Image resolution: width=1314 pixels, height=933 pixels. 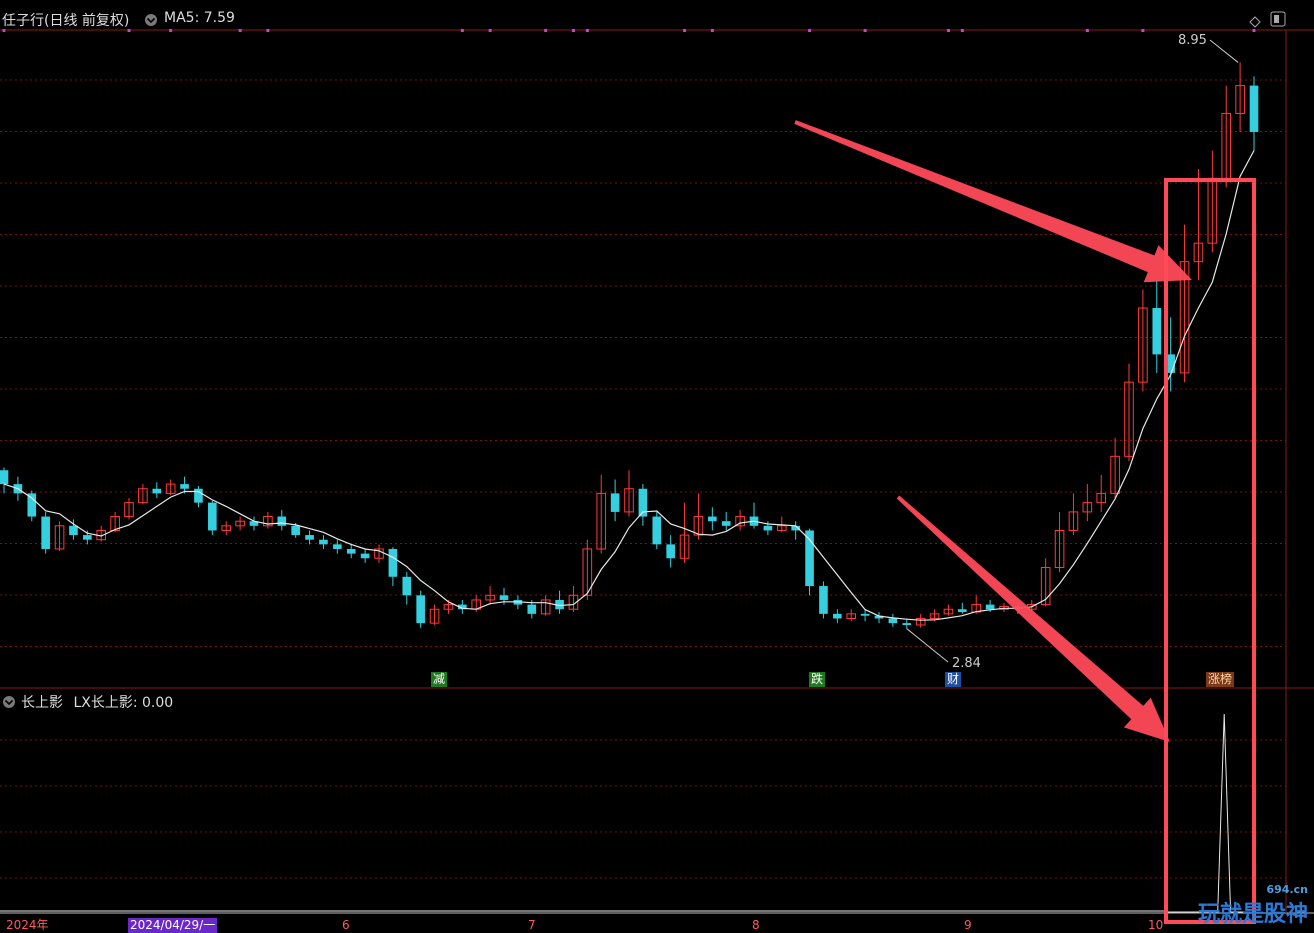 What do you see at coordinates (532, 925) in the screenshot?
I see `axis-month-label: 7` at bounding box center [532, 925].